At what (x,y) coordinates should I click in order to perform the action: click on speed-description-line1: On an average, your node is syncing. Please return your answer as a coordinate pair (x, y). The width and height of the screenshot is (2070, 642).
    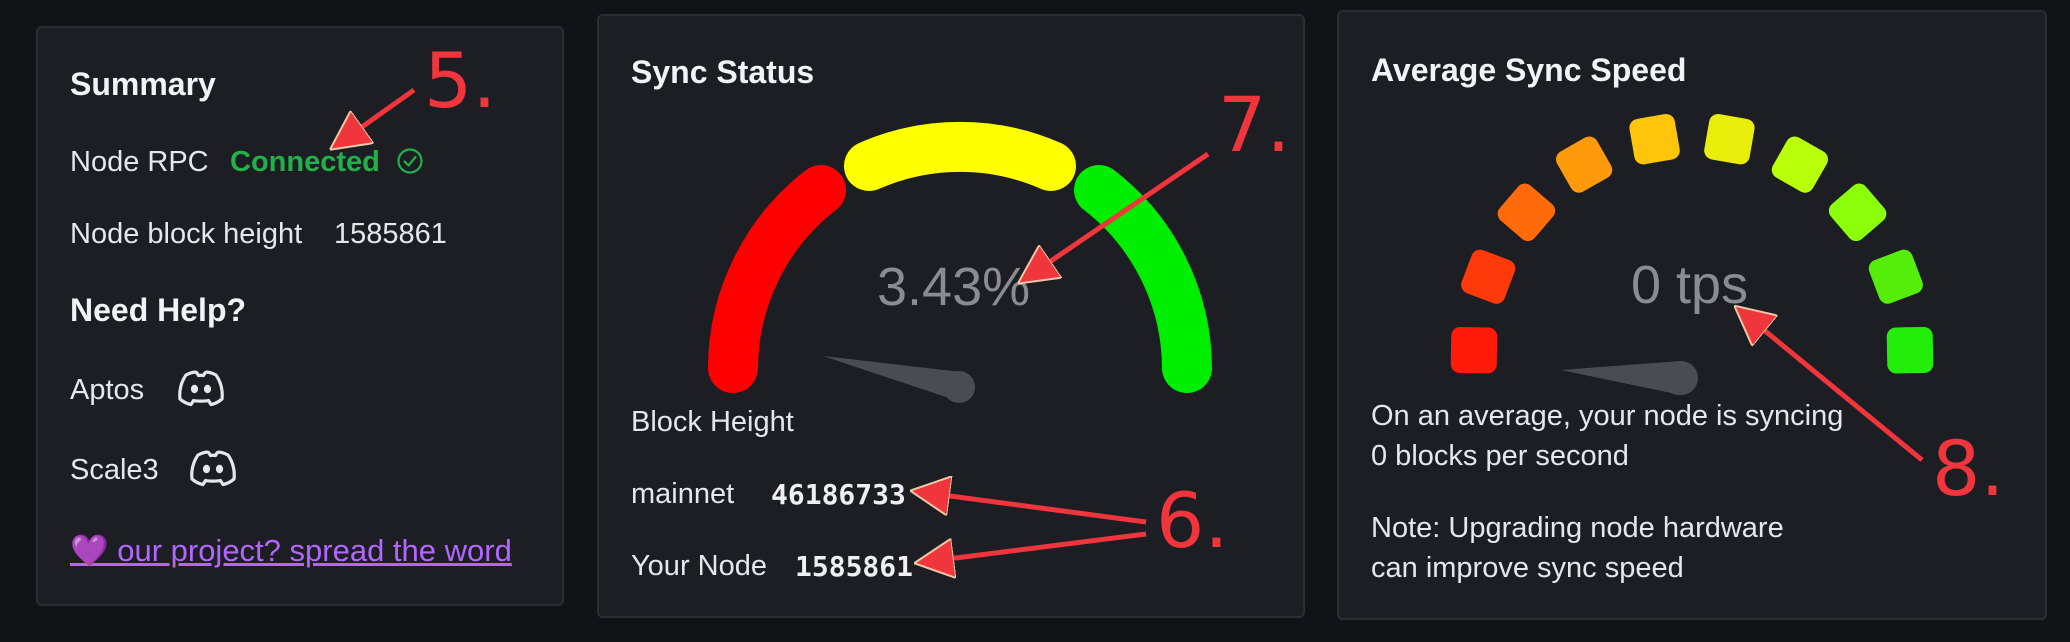
    Looking at the image, I should click on (1607, 416).